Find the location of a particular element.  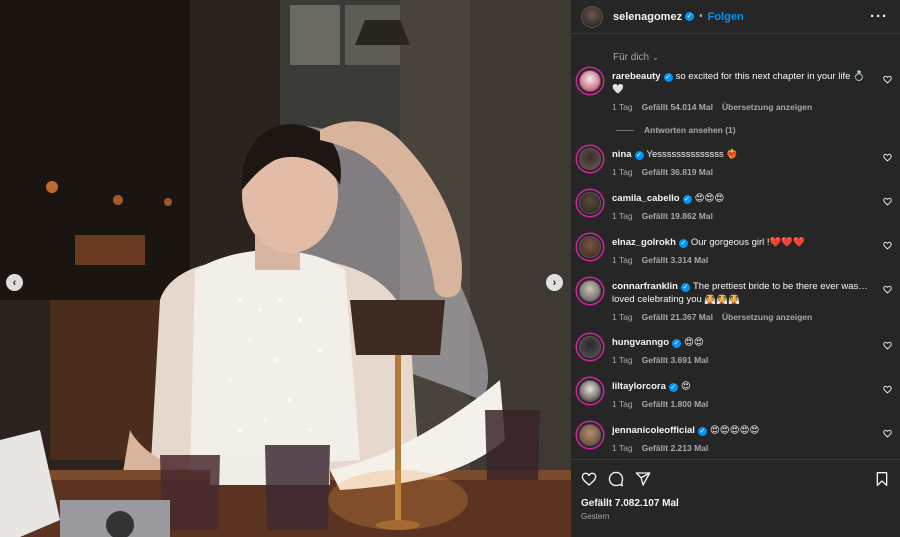

comment-body: hungvanngo ✓ 😍😍 is located at coordinates (742, 342).